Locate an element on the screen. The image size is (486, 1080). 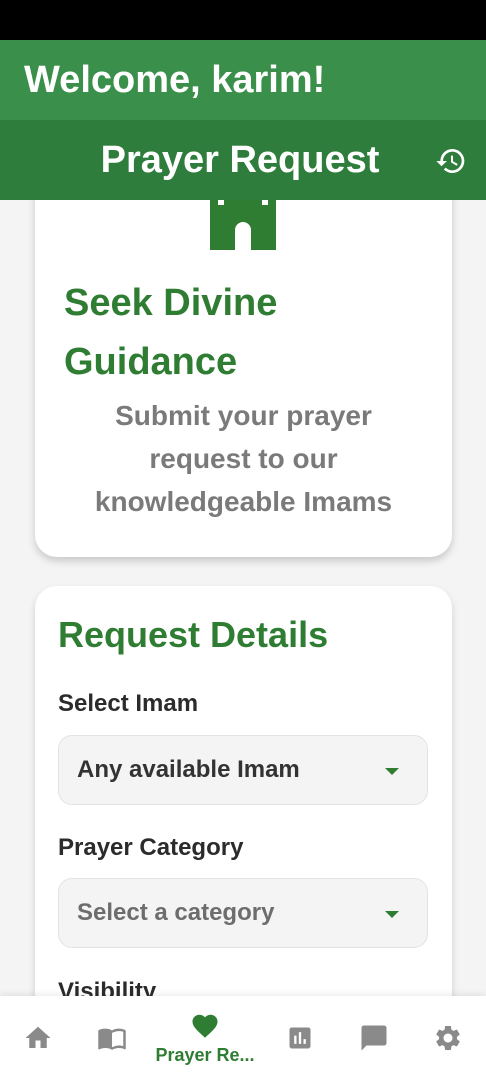
nav-statistics is located at coordinates (300, 1038).